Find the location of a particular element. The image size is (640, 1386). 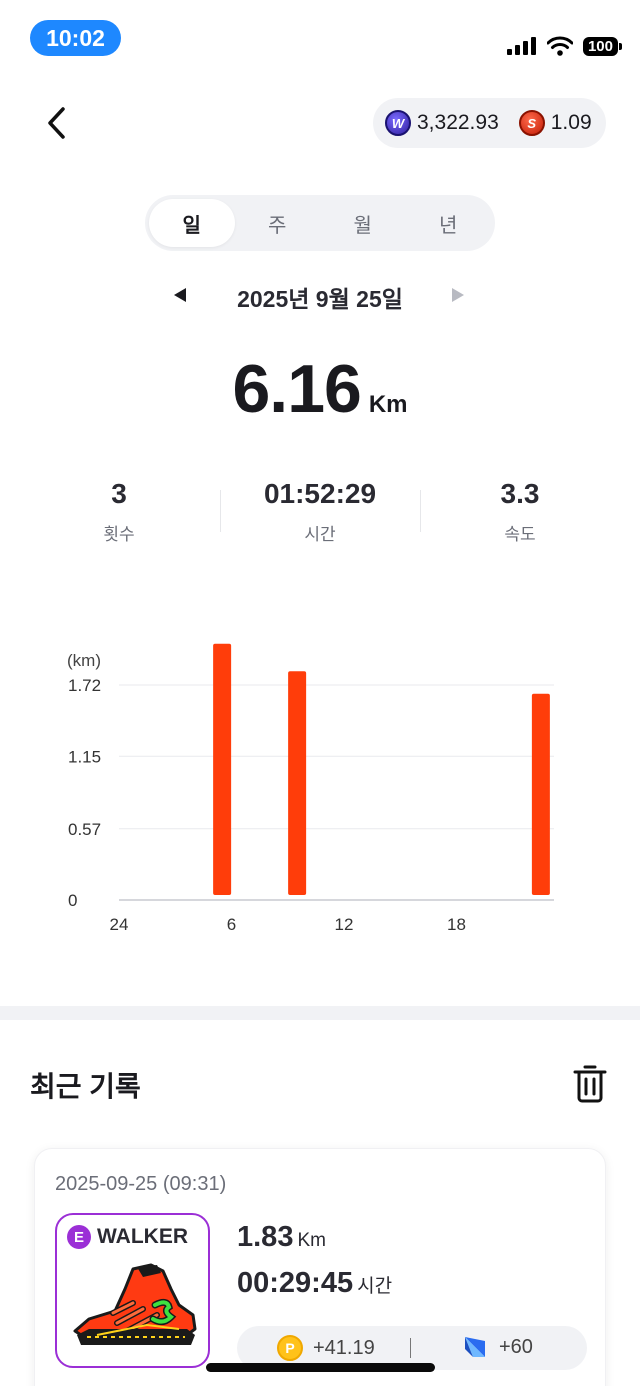

chevron-left-icon is located at coordinates (56, 123).